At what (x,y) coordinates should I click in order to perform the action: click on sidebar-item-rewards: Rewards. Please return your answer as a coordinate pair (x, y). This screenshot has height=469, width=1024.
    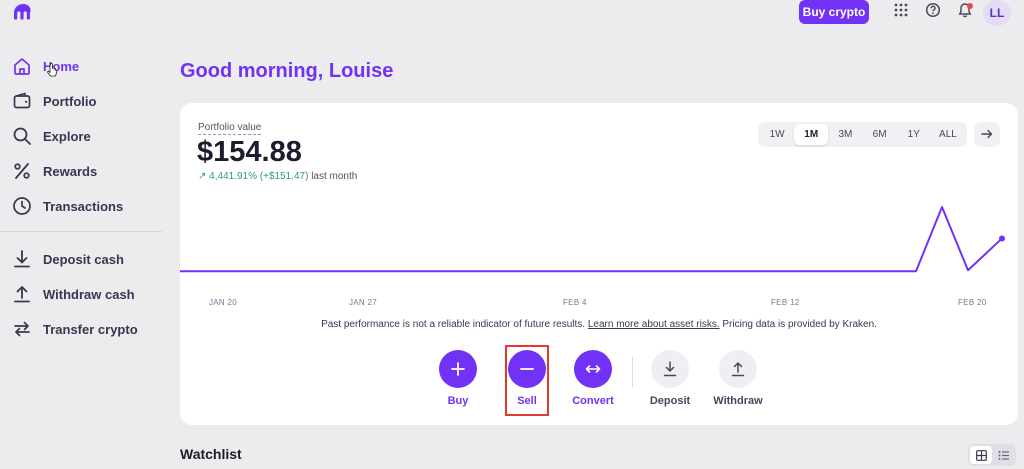
    Looking at the image, I should click on (87, 171).